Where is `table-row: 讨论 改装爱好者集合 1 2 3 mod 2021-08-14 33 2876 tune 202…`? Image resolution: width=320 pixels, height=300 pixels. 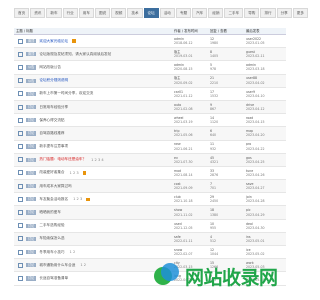 table-row: 讨论 改装爱好者集合 1 2 3 mod 2021-08-14 33 2876 tune 202… is located at coordinates (150, 174).